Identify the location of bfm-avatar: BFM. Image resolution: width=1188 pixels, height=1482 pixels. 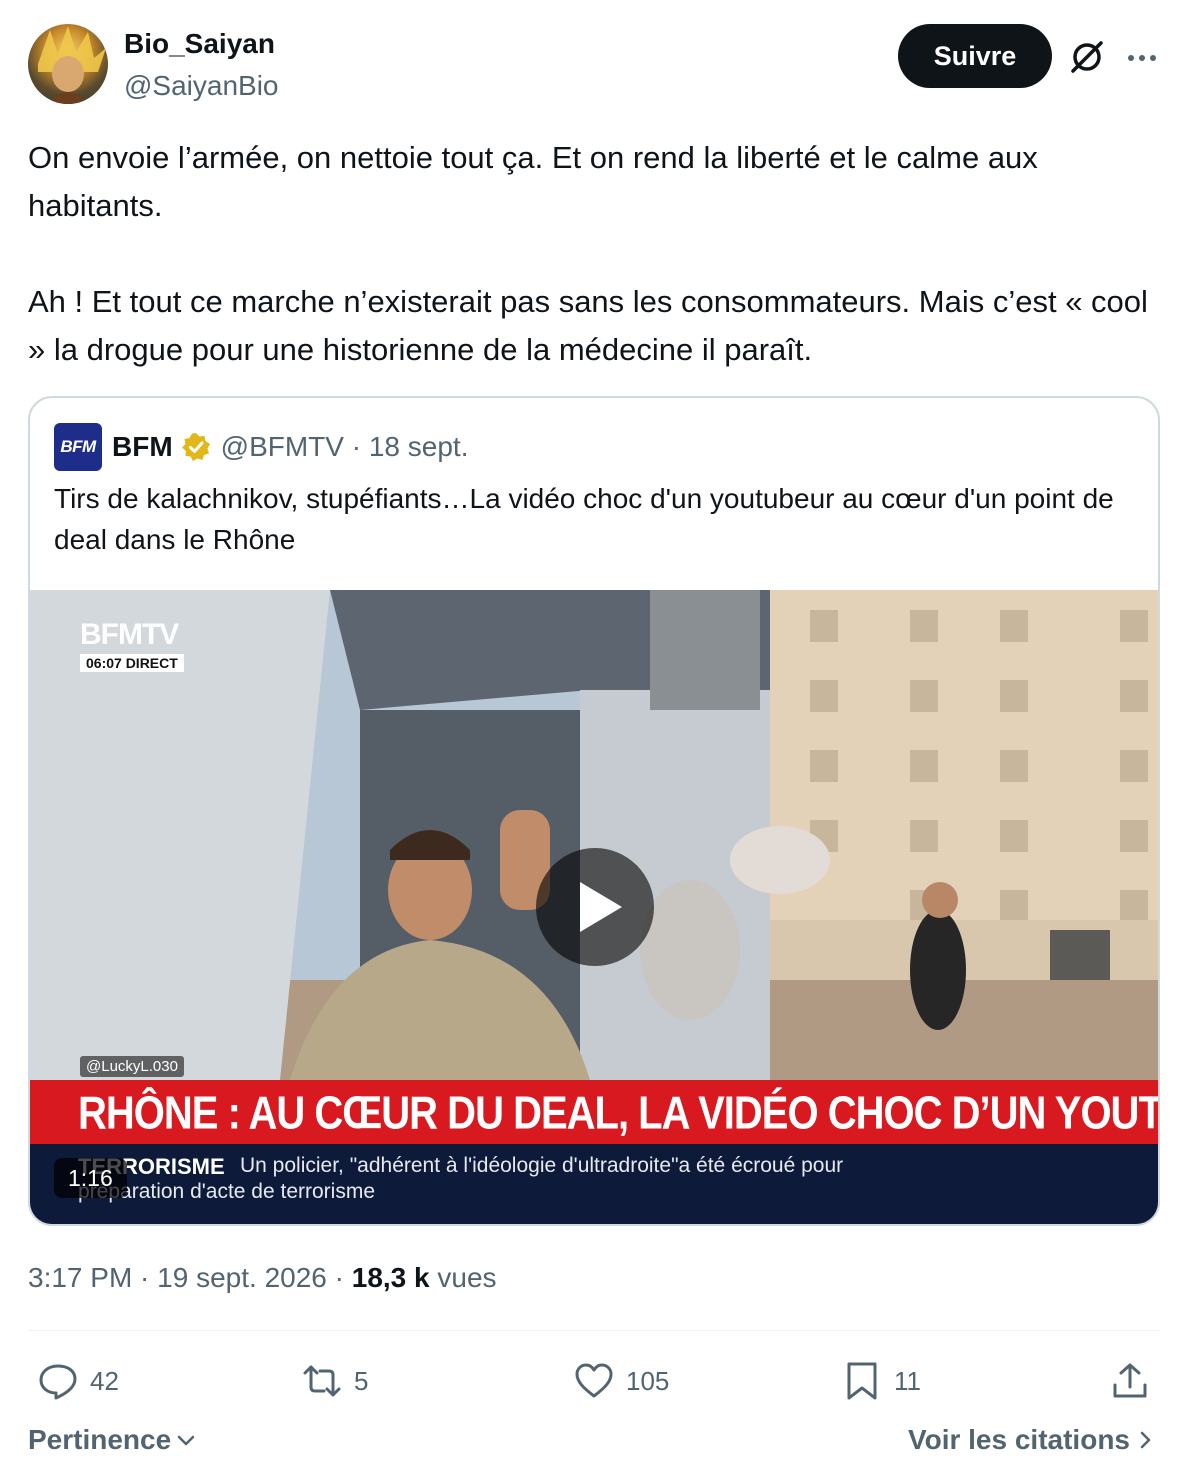
(78, 447).